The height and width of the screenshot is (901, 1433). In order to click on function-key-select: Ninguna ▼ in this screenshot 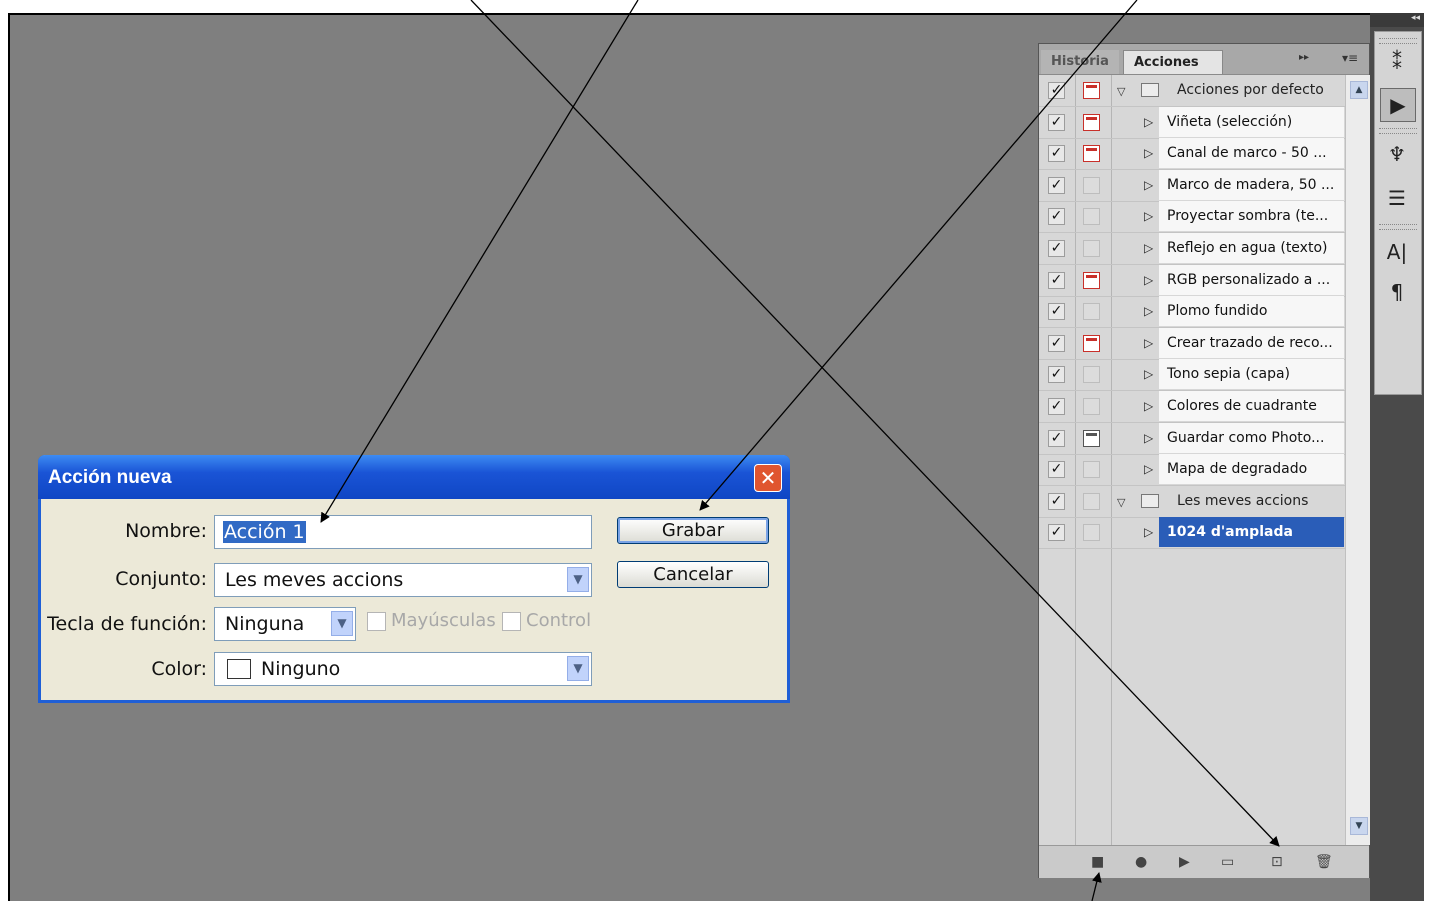, I will do `click(285, 624)`.